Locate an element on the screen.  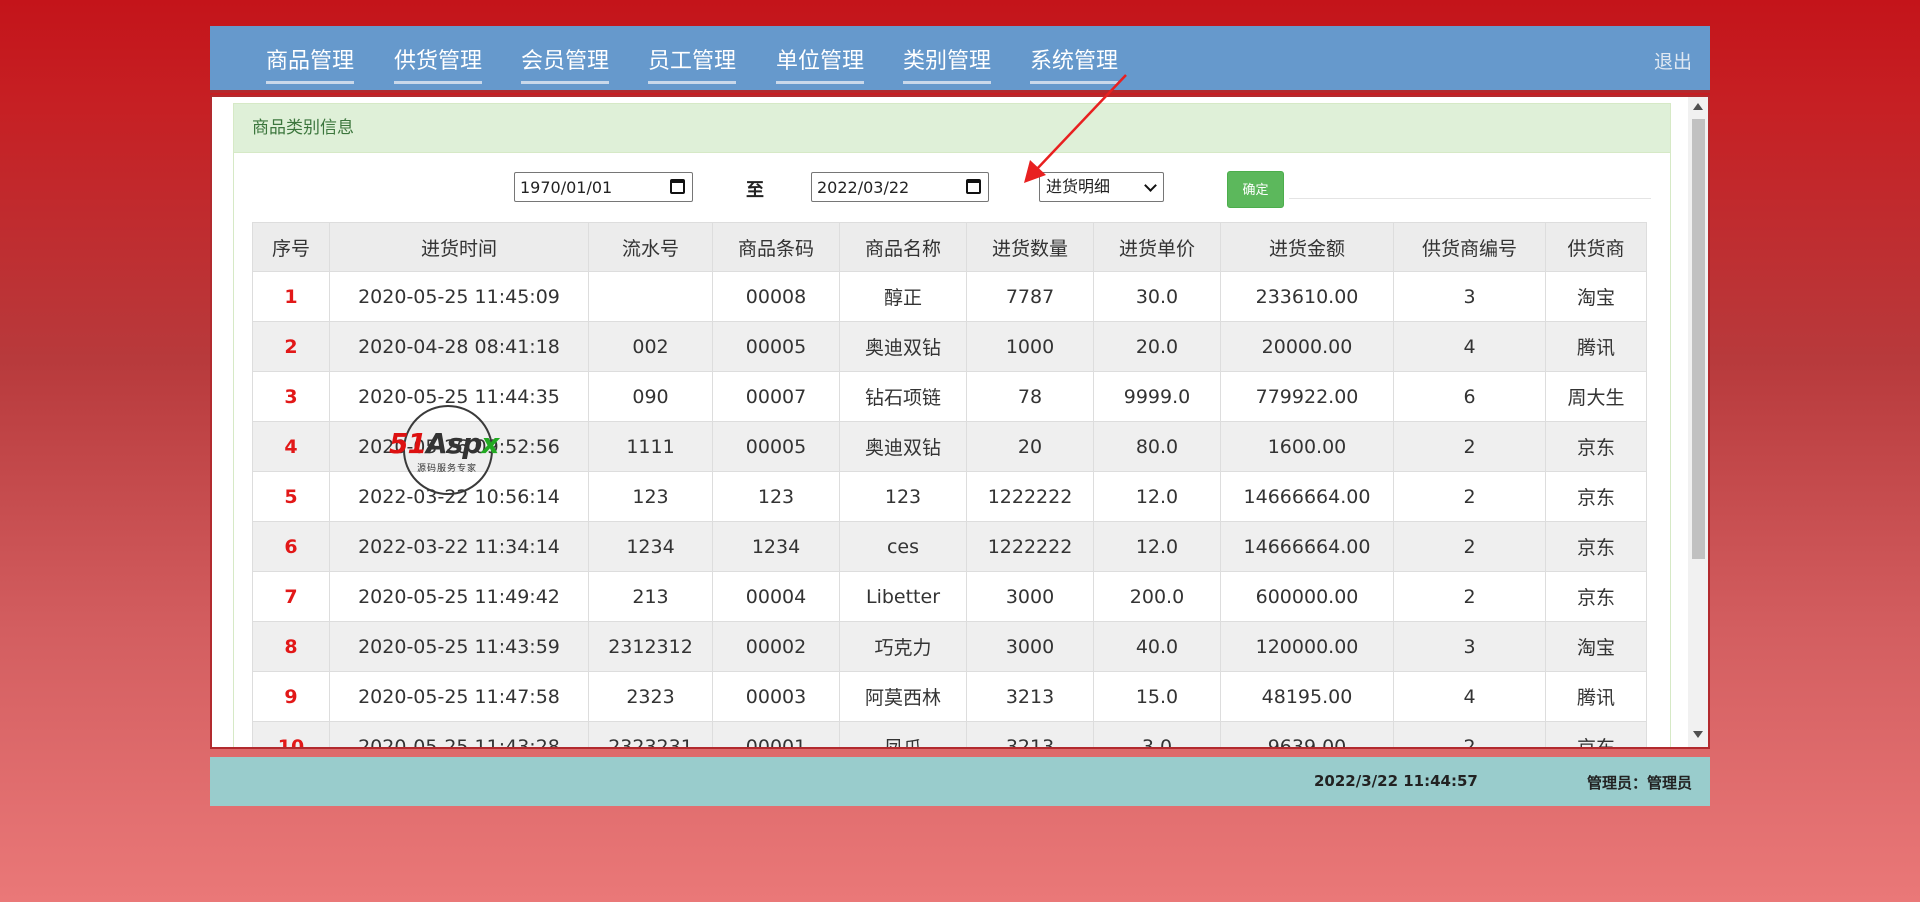
column-header-amount: 进货金额 is located at coordinates (1307, 247).